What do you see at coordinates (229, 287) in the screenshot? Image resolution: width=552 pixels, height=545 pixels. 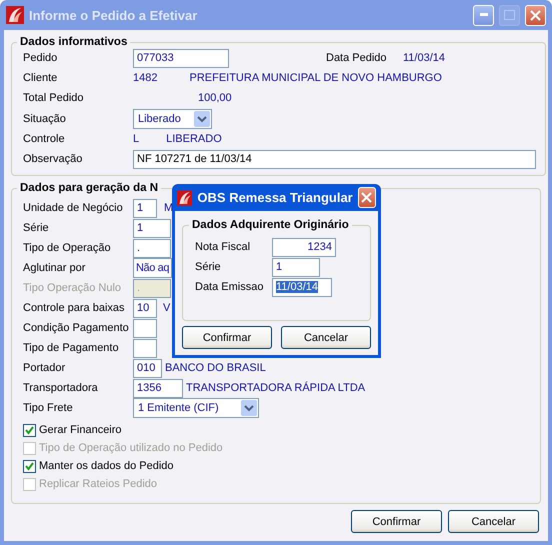 I see `field-label: Data Emissao` at bounding box center [229, 287].